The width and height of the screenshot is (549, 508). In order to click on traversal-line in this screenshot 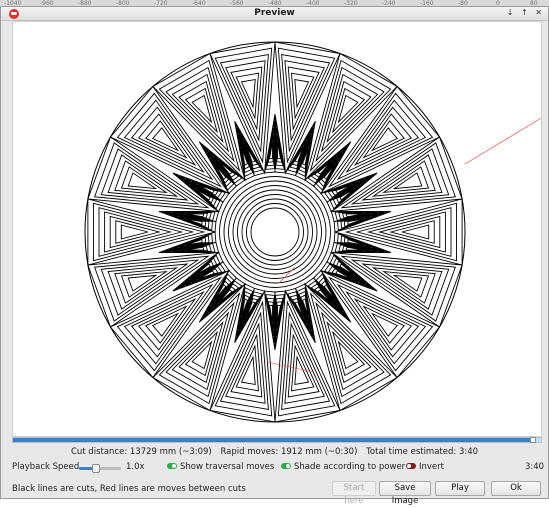, I will do `click(502, 141)`.